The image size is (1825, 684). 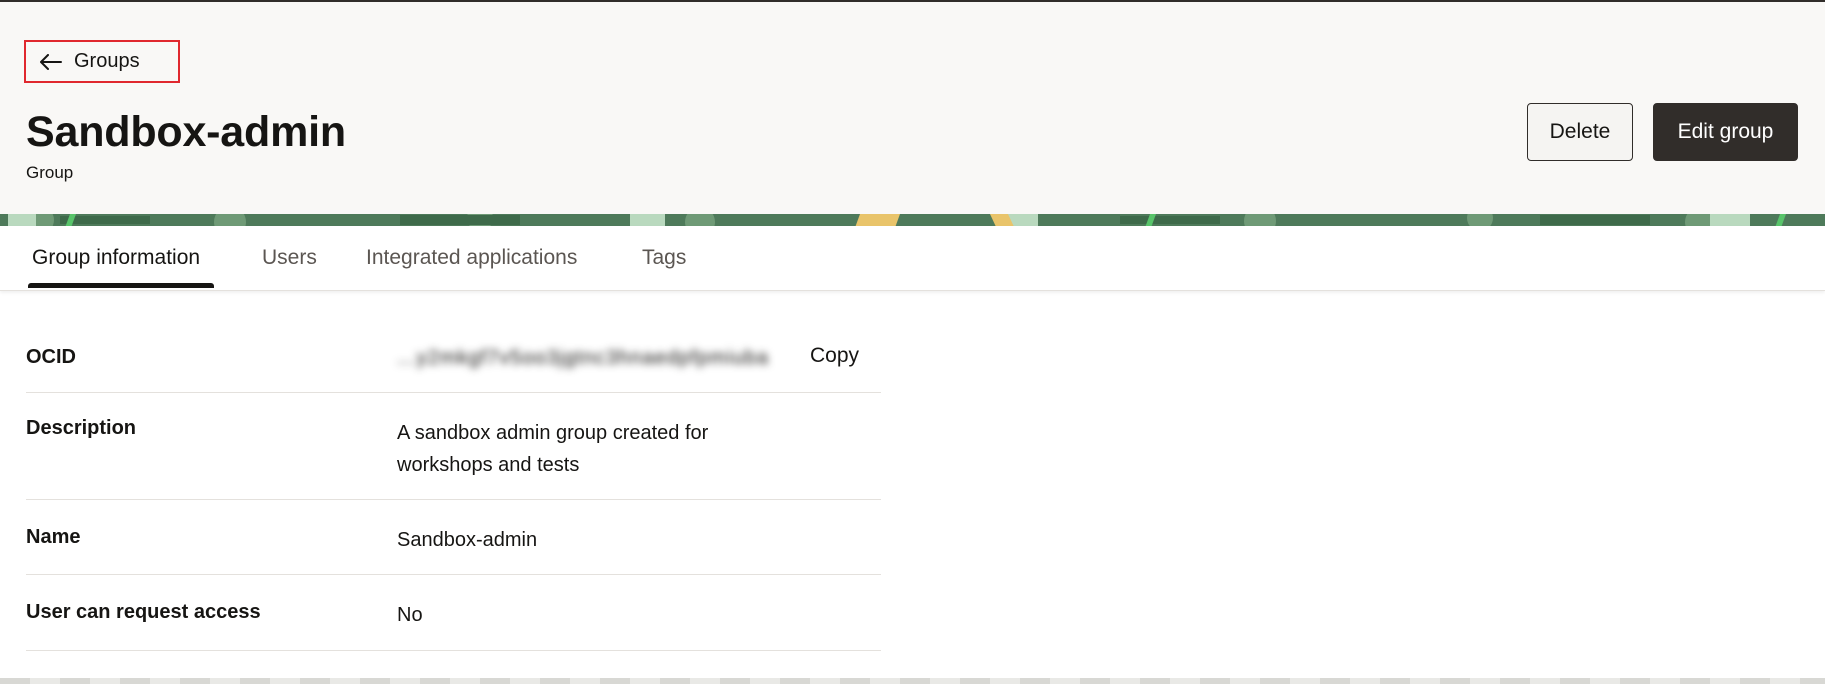 I want to click on description-value-line1: A sandbox admin group created for, so click(x=553, y=433).